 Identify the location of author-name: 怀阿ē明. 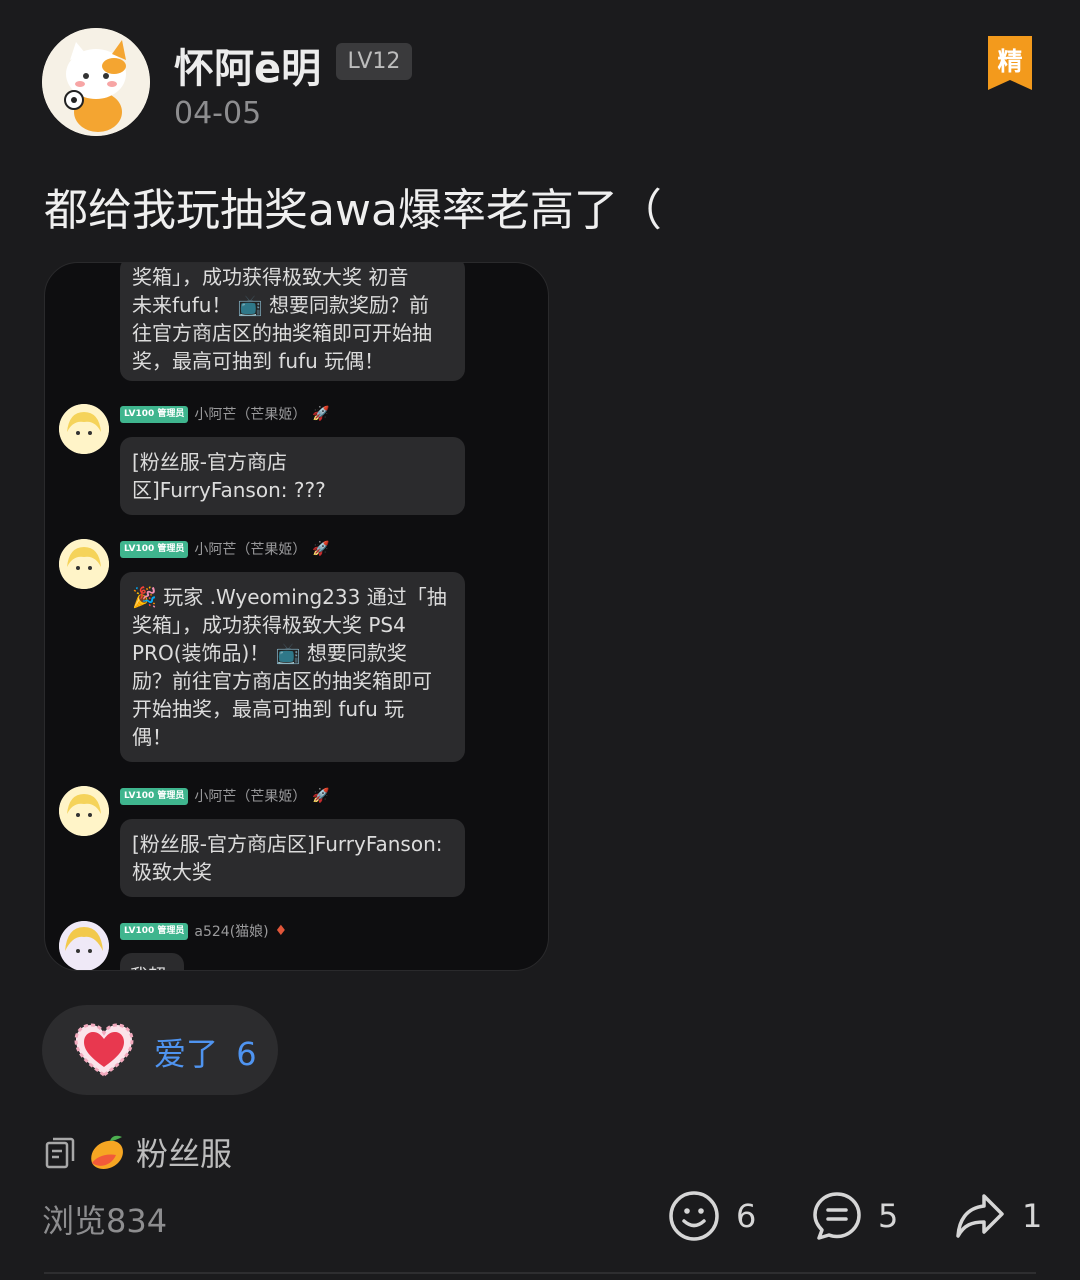
(247, 65).